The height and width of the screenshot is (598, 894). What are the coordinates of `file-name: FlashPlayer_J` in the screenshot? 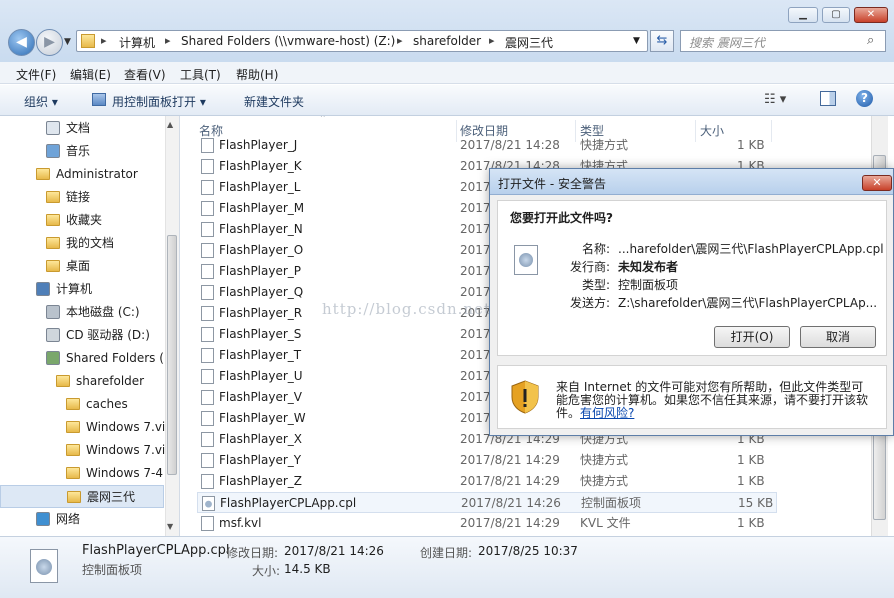 It's located at (258, 145).